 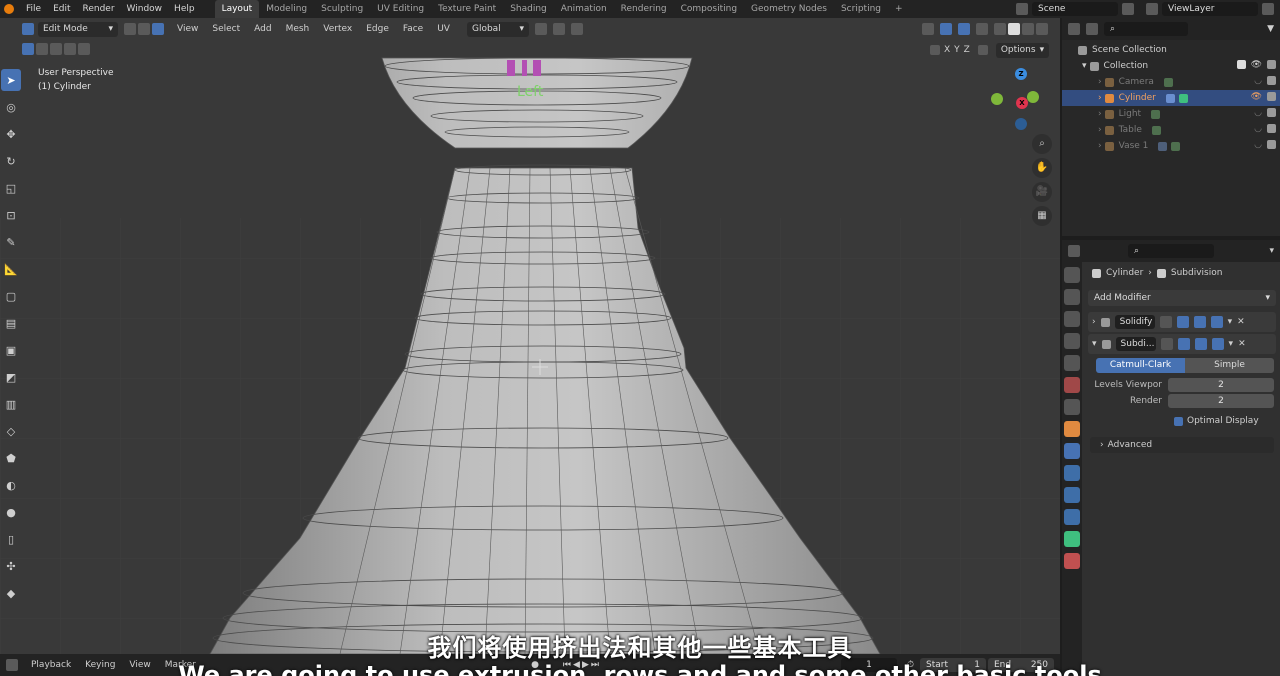 What do you see at coordinates (11, 296) in the screenshot?
I see `add-cube-tool-icon: ▢` at bounding box center [11, 296].